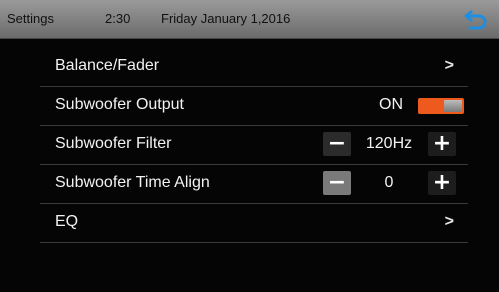  Describe the element at coordinates (107, 65) in the screenshot. I see `balance-fader-label: Balance/Fader` at that location.